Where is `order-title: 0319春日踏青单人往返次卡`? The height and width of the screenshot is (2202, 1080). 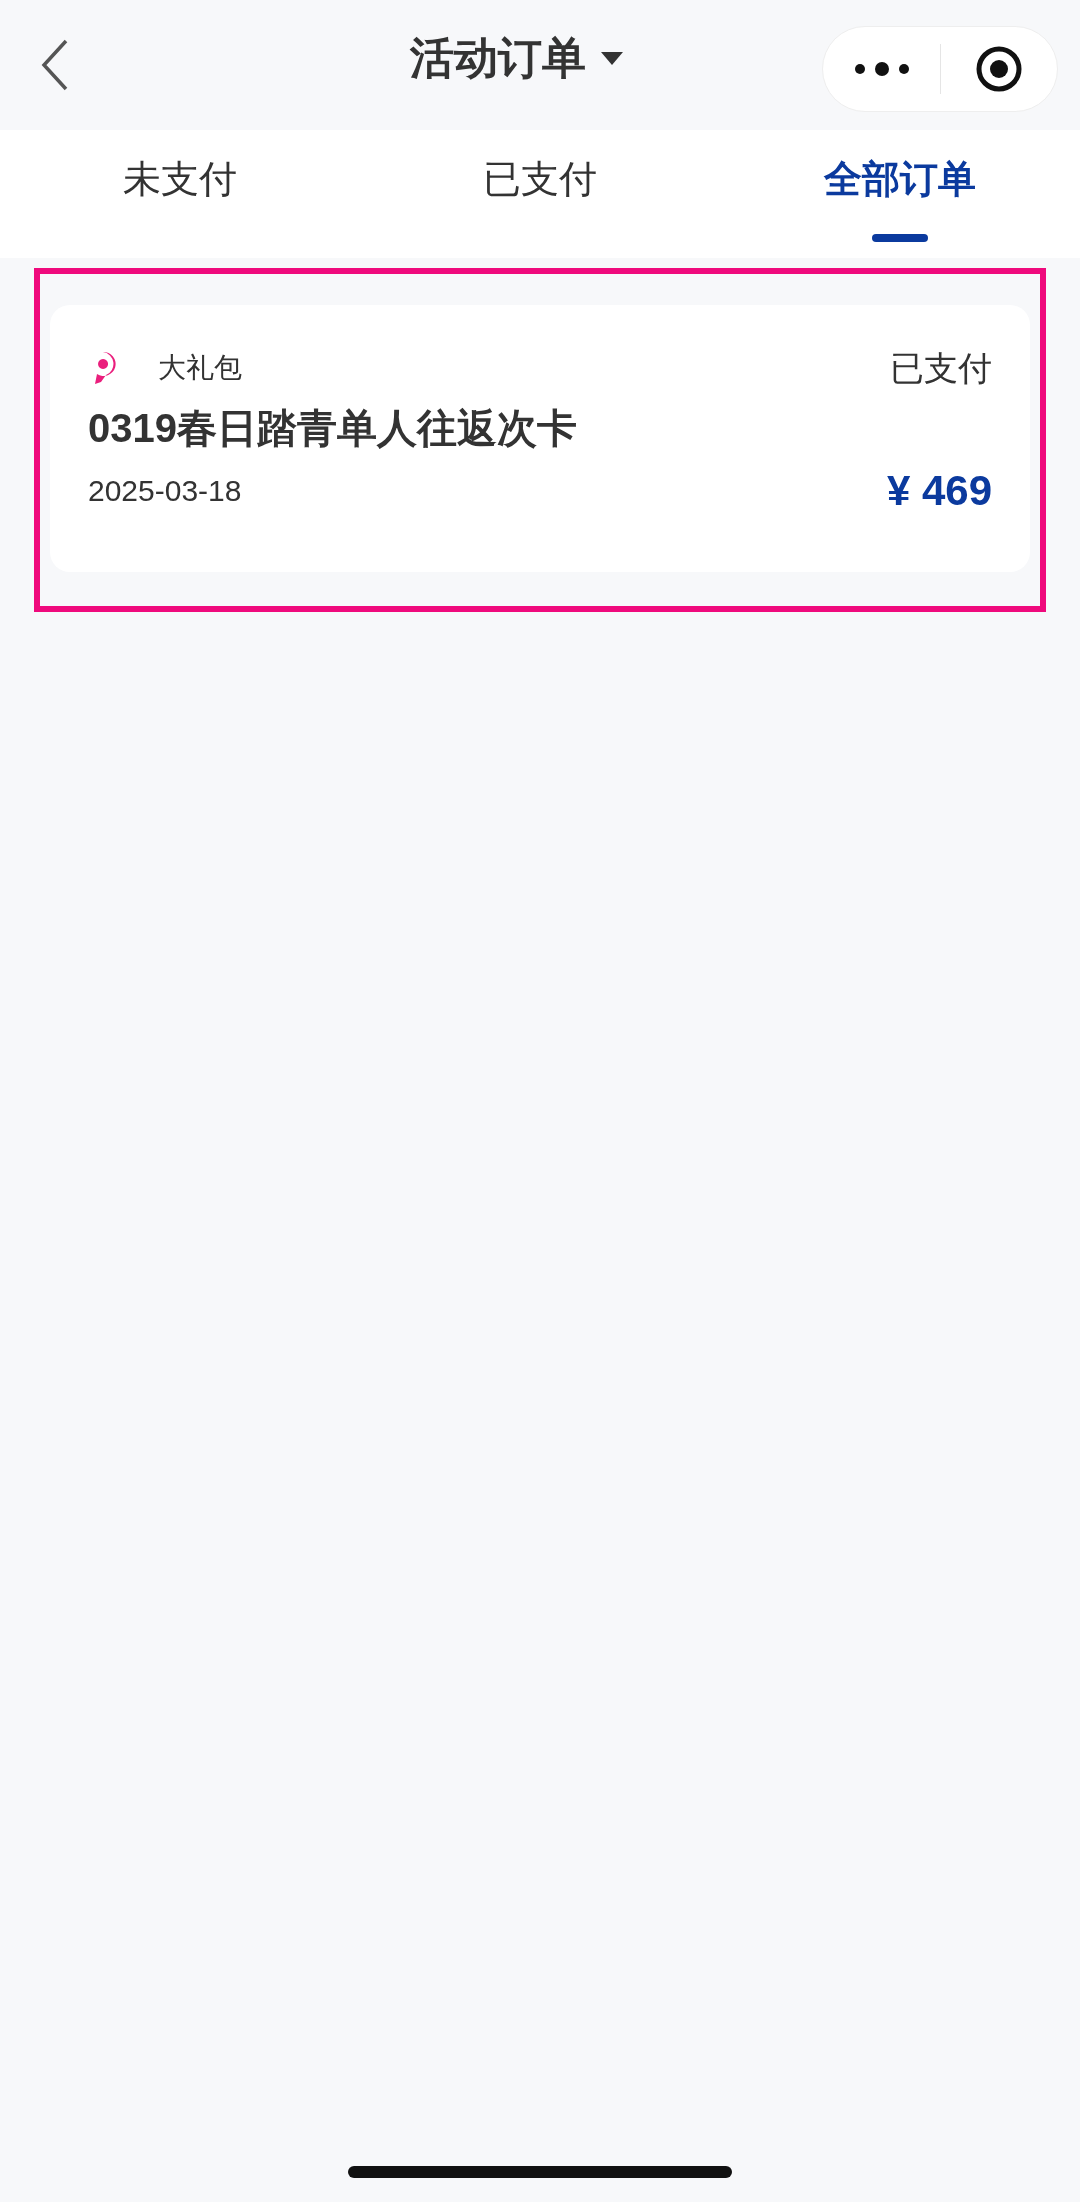 order-title: 0319春日踏青单人往返次卡 is located at coordinates (333, 428).